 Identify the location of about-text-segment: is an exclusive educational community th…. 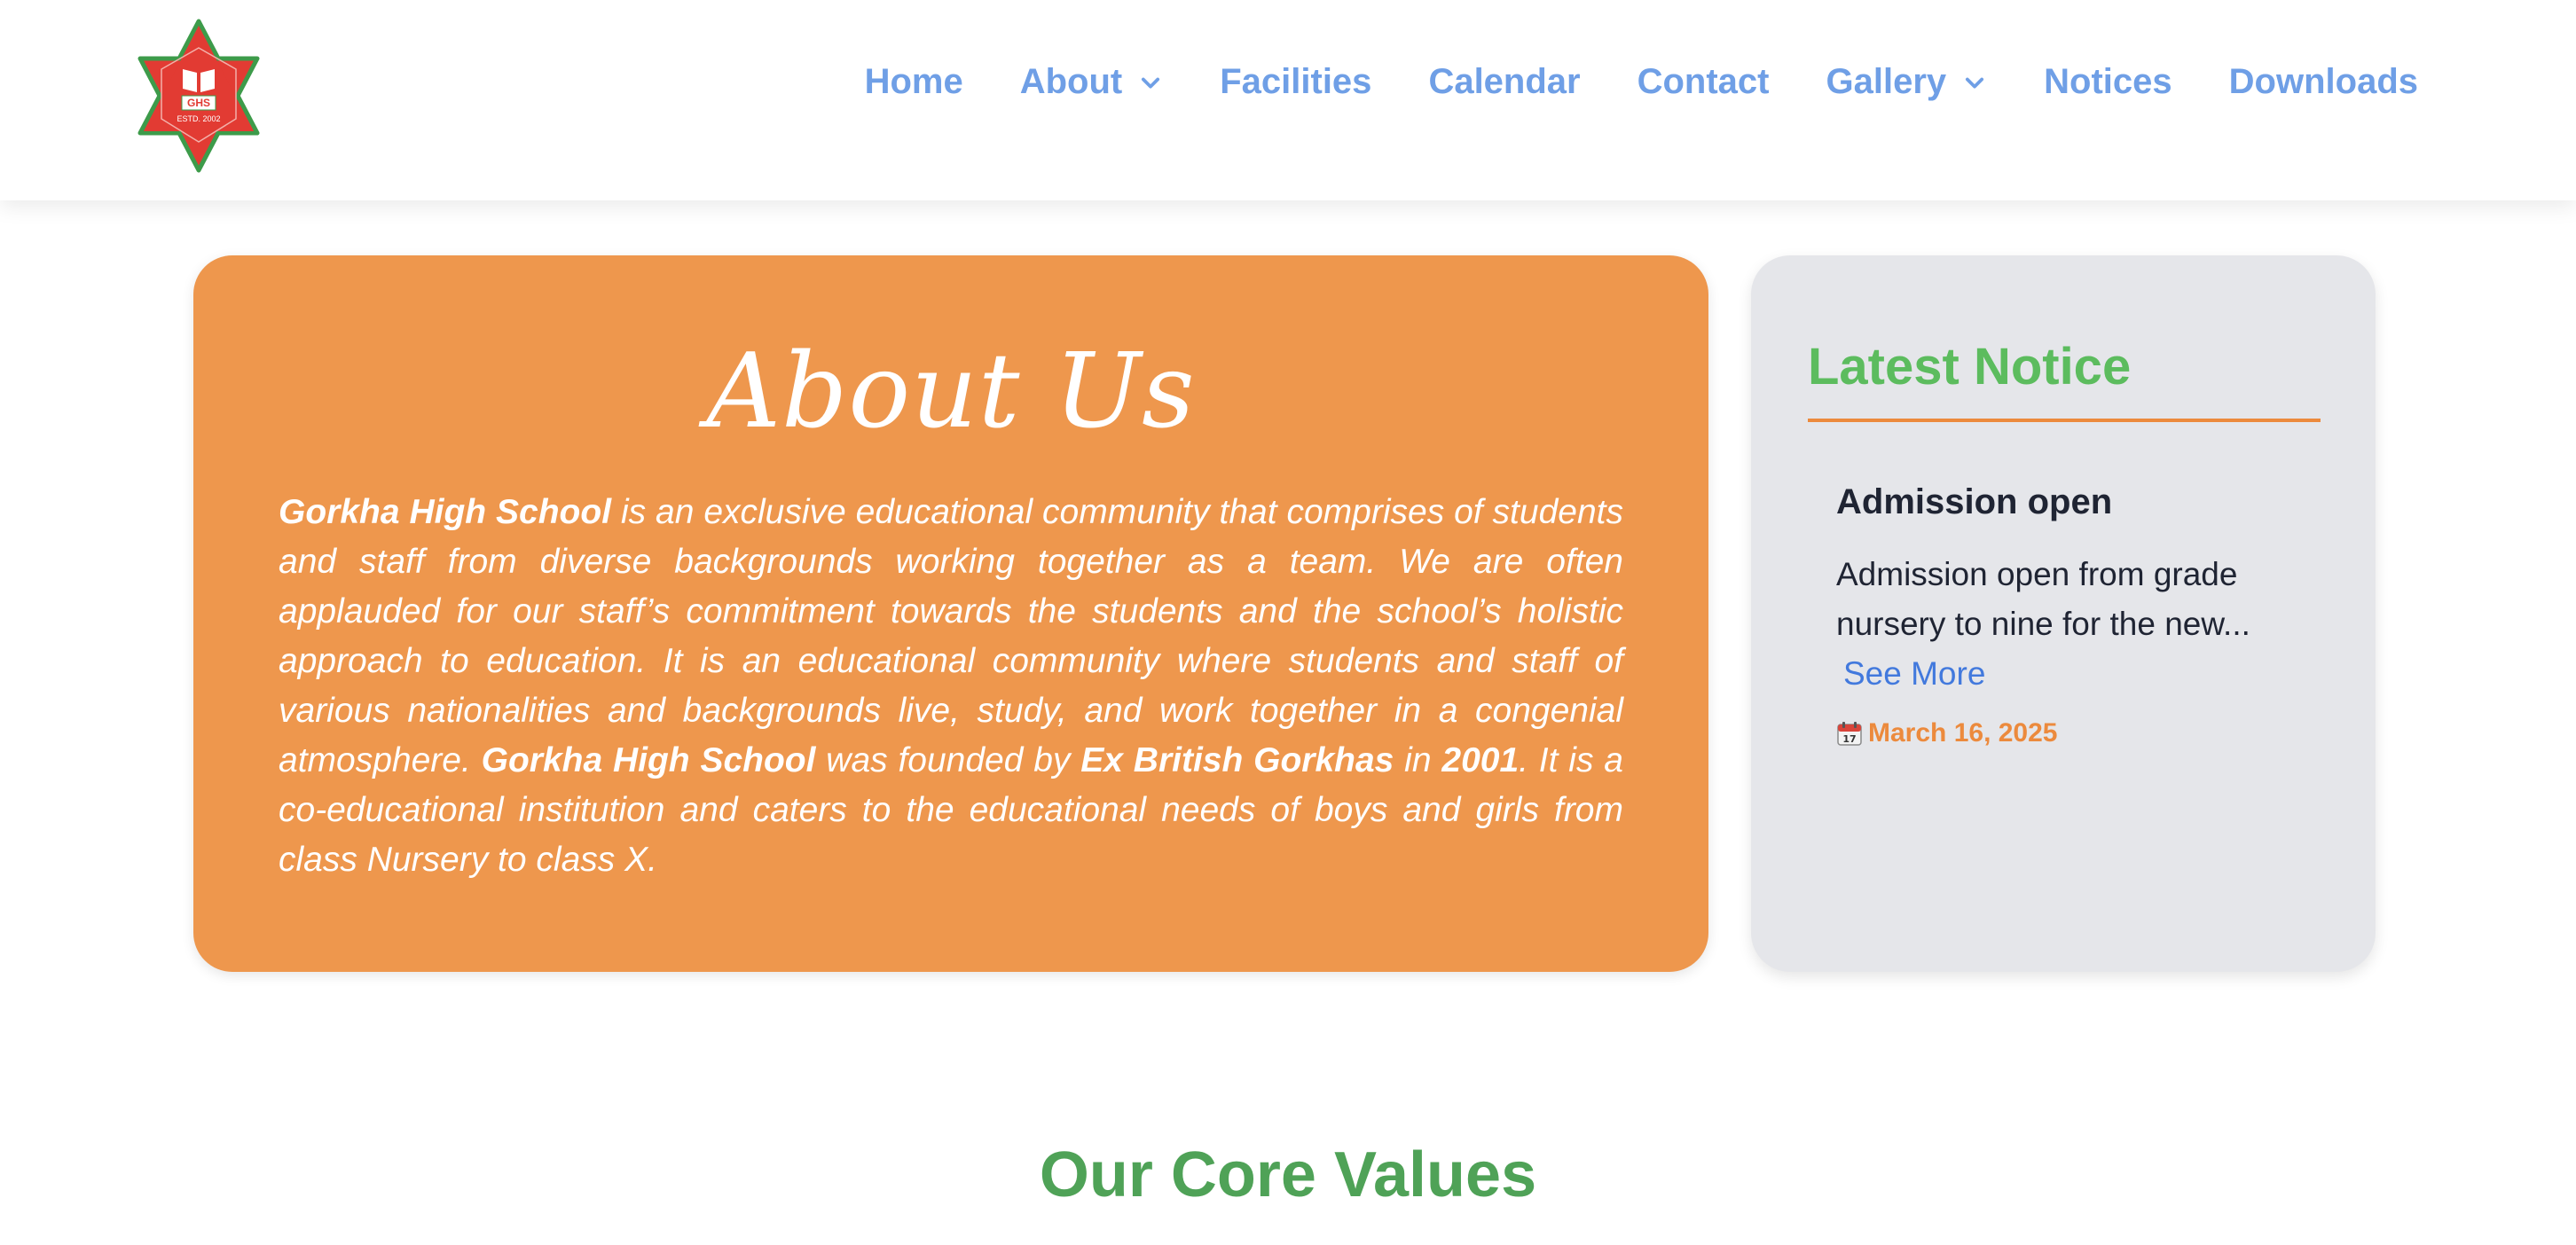
(951, 636).